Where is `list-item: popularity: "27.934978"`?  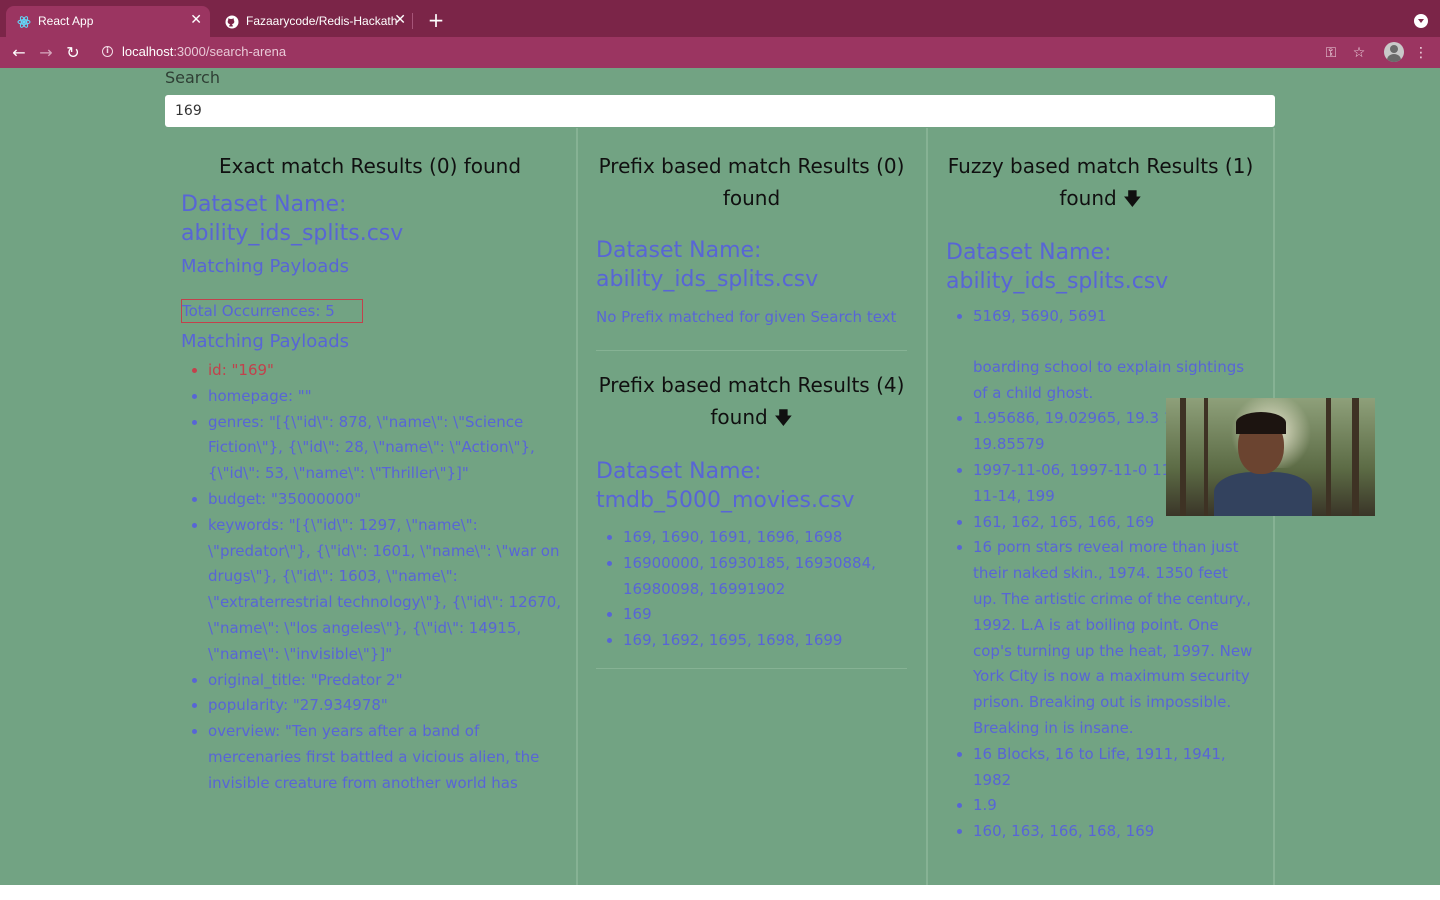 list-item: popularity: "27.934978" is located at coordinates (391, 706).